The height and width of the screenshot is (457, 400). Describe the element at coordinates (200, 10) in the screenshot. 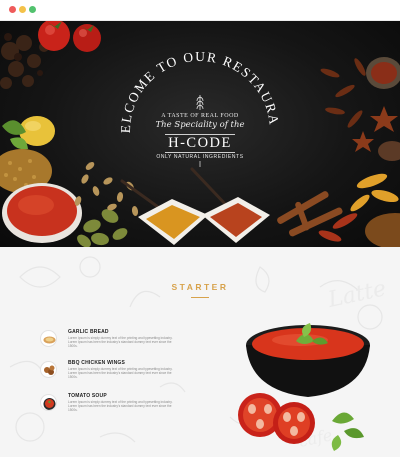

I see `browser-chrome` at that location.